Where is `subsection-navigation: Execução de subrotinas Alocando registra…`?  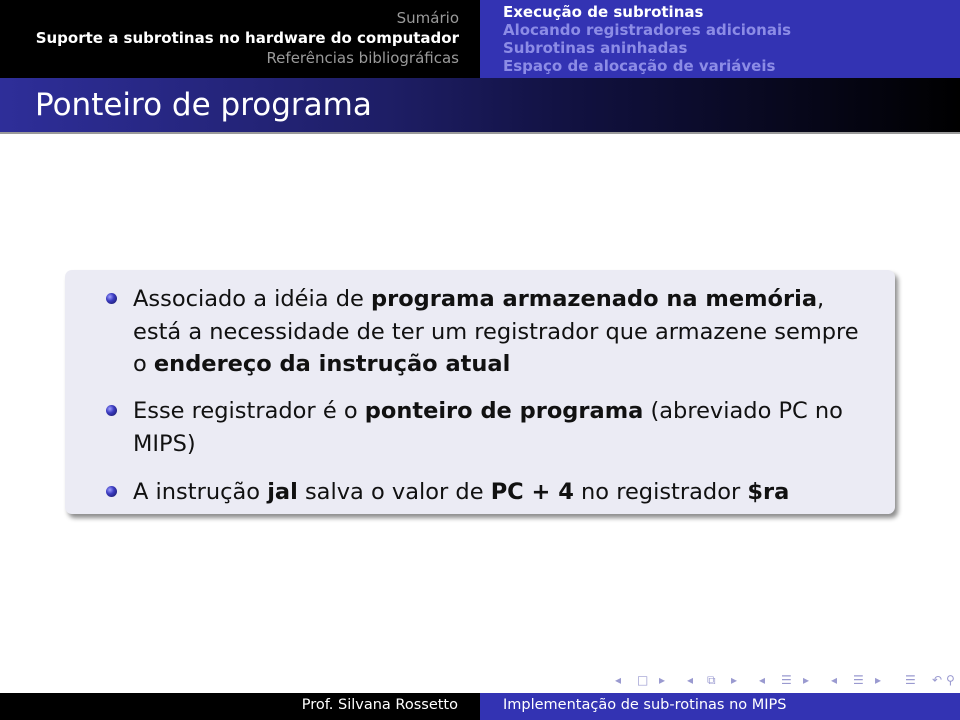
subsection-navigation: Execução de subrotinas Alocando registra… is located at coordinates (720, 39).